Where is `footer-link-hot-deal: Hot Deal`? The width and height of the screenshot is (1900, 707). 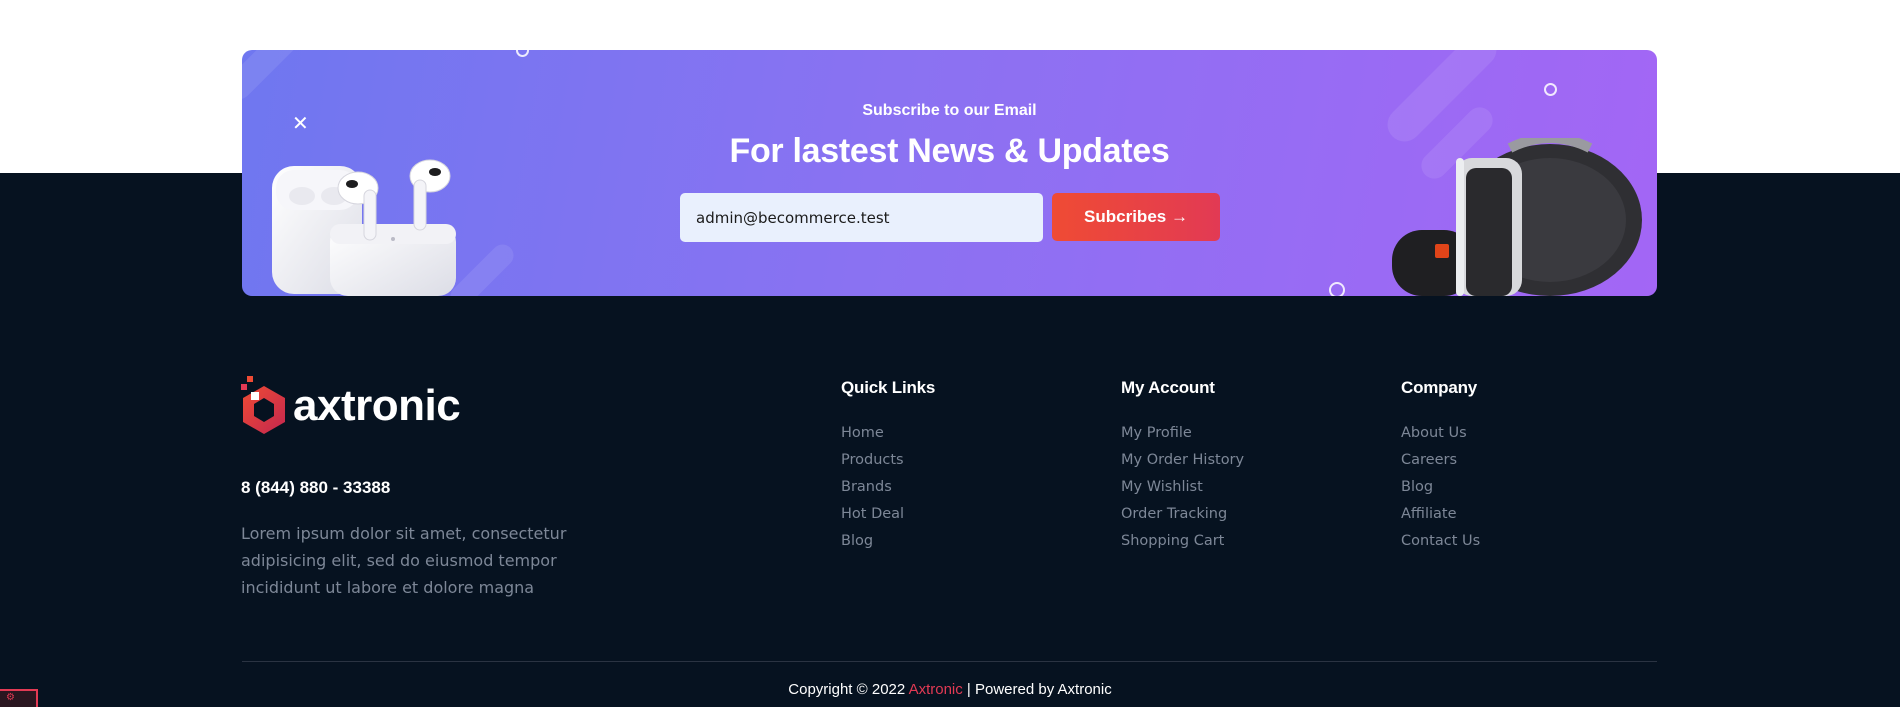 footer-link-hot-deal: Hot Deal is located at coordinates (888, 514).